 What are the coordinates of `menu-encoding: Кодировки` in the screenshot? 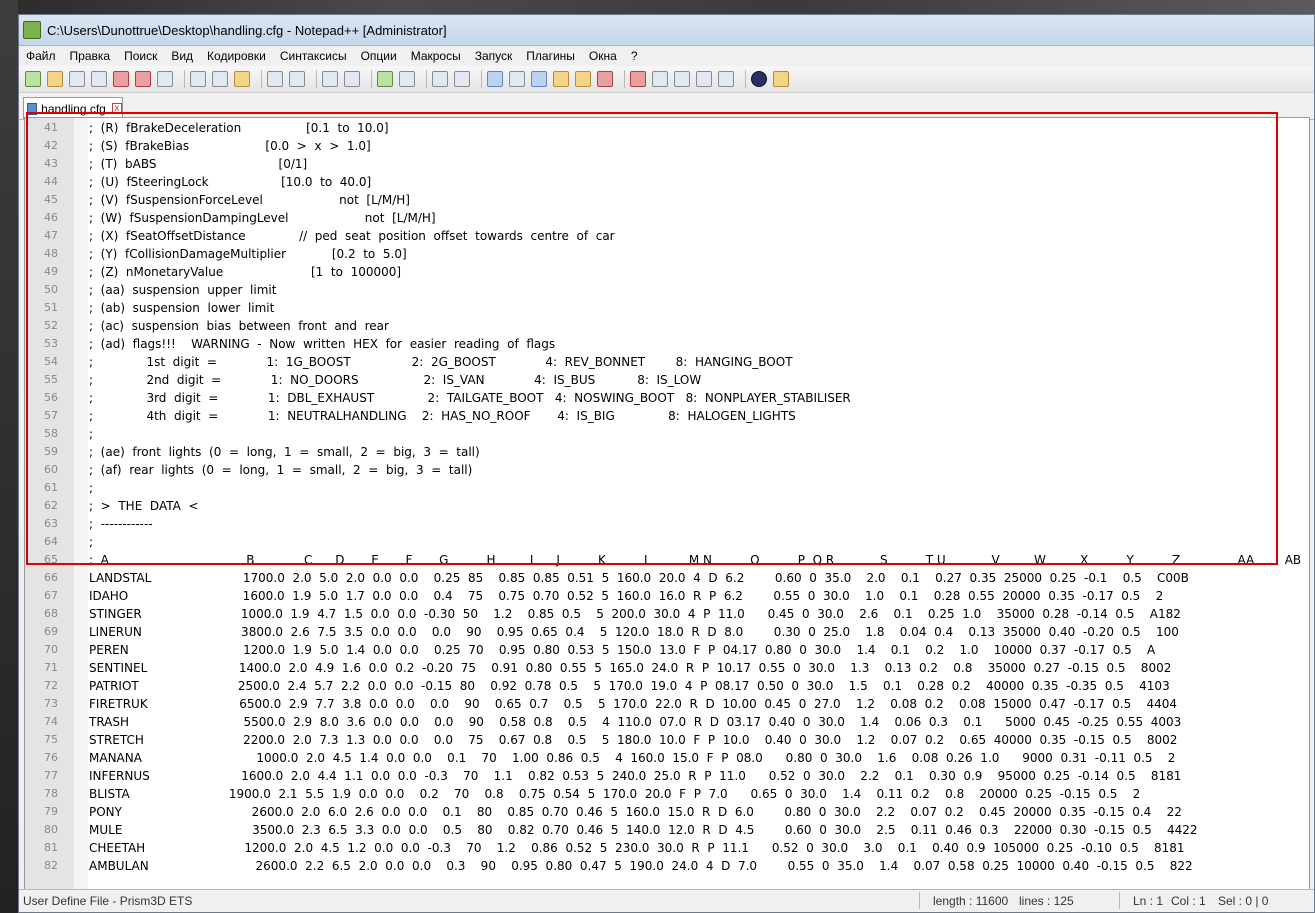 It's located at (236, 56).